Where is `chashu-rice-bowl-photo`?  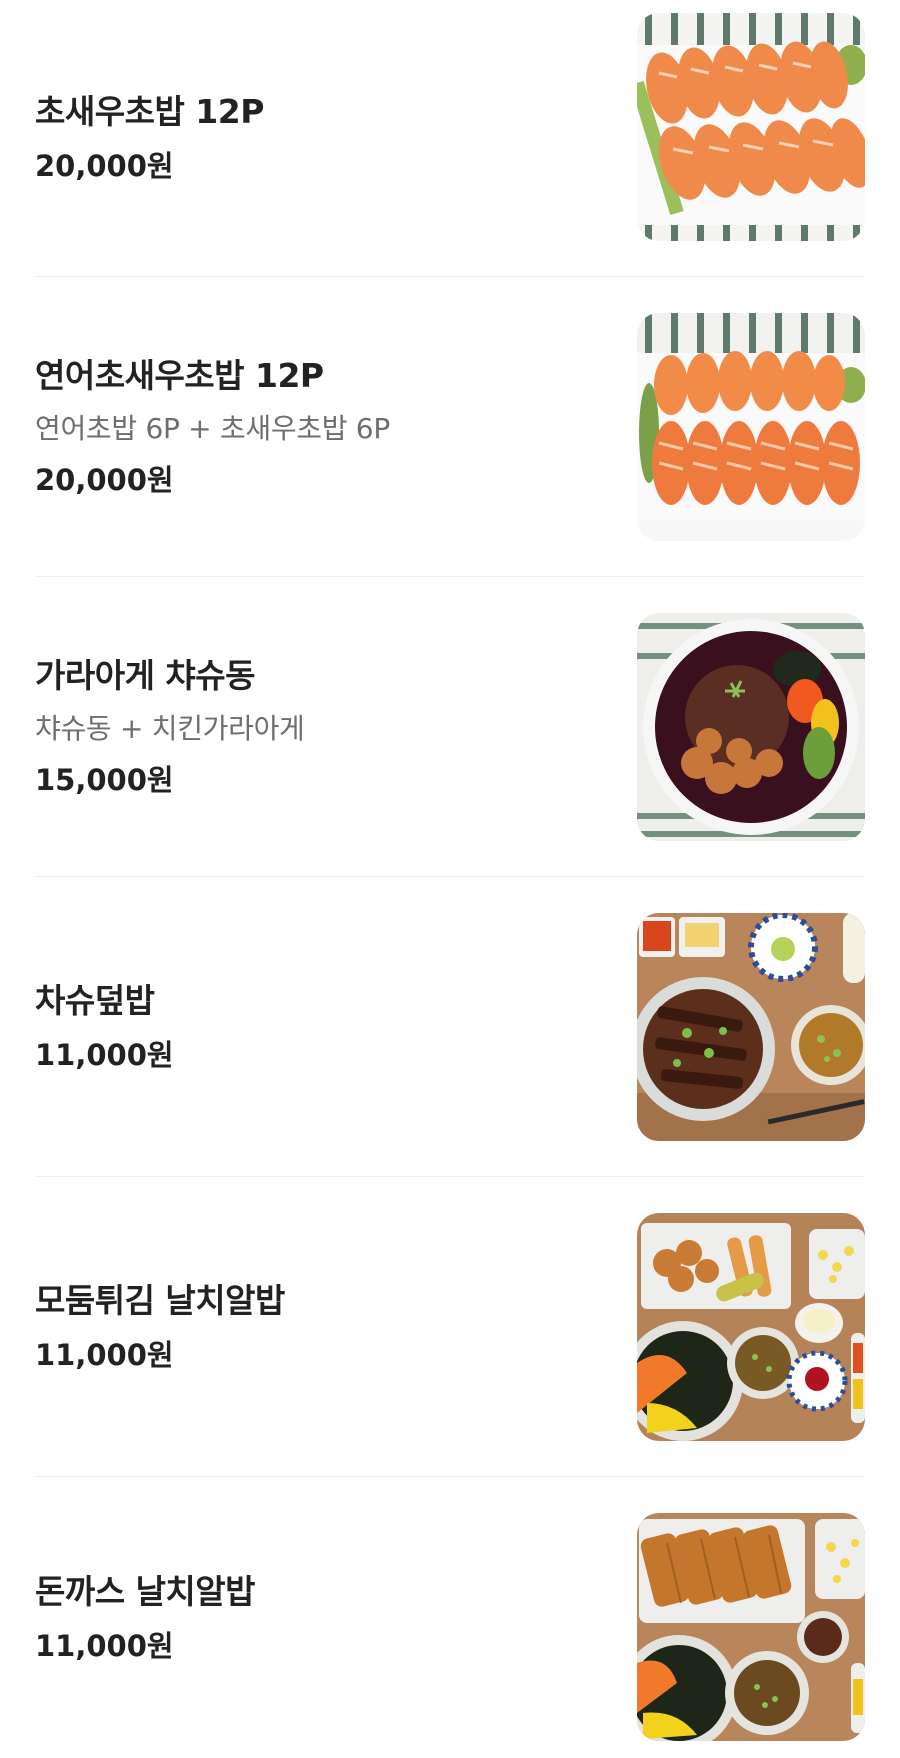
chashu-rice-bowl-photo is located at coordinates (751, 1027).